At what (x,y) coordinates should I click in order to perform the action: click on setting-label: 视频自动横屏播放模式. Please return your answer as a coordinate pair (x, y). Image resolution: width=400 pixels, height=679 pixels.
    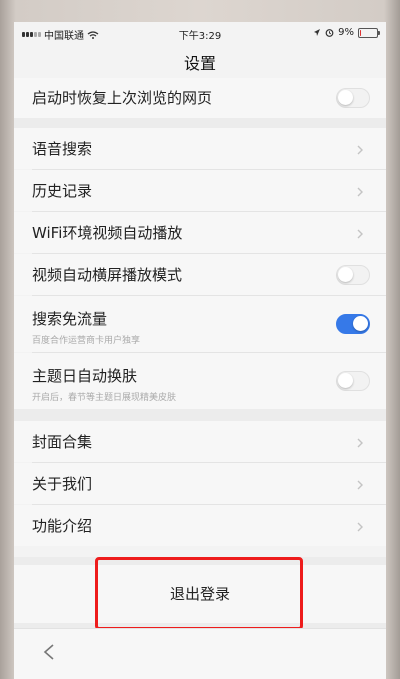
    Looking at the image, I should click on (107, 275).